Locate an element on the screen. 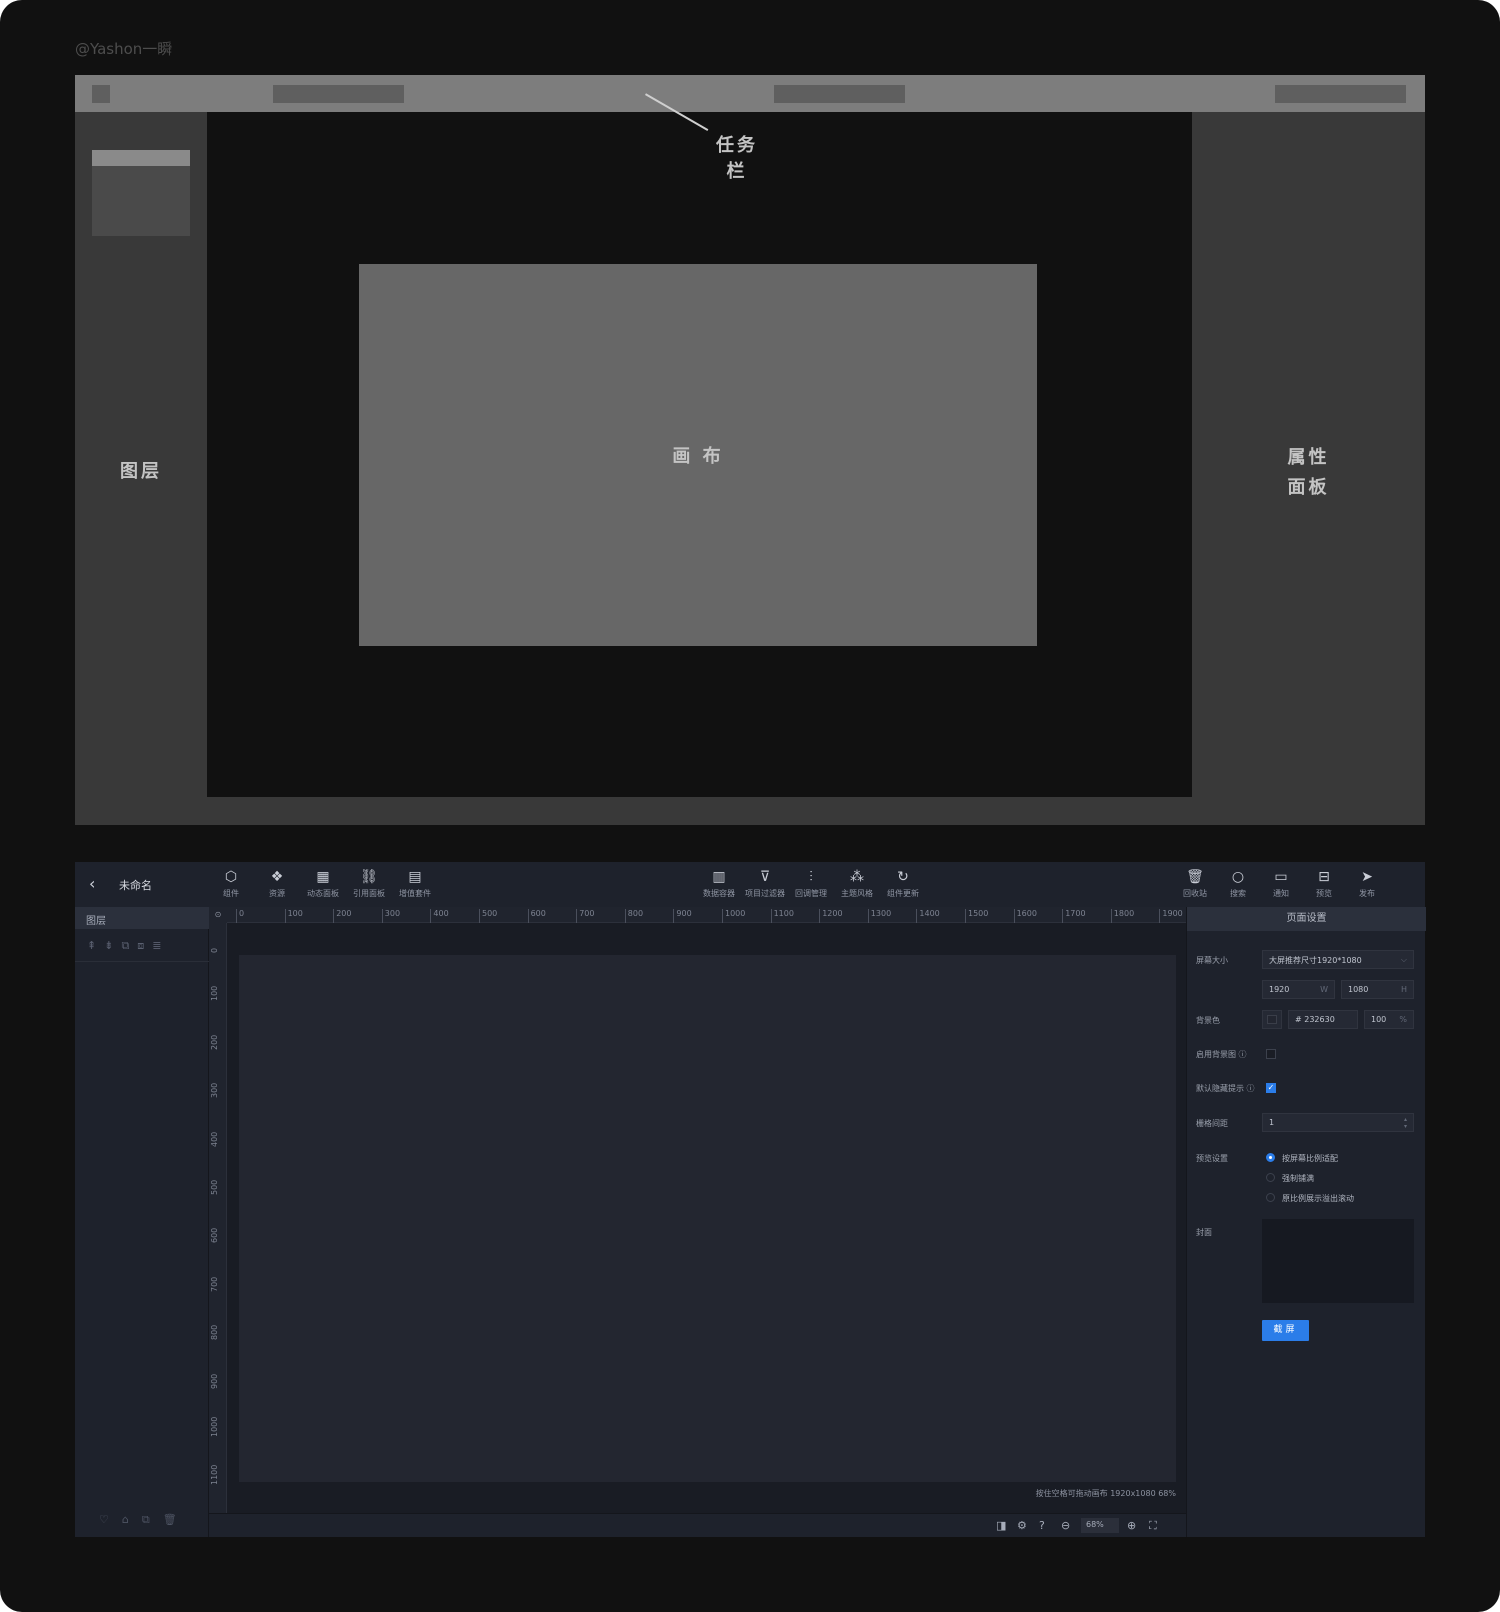  width-value: 1920 is located at coordinates (1279, 989).